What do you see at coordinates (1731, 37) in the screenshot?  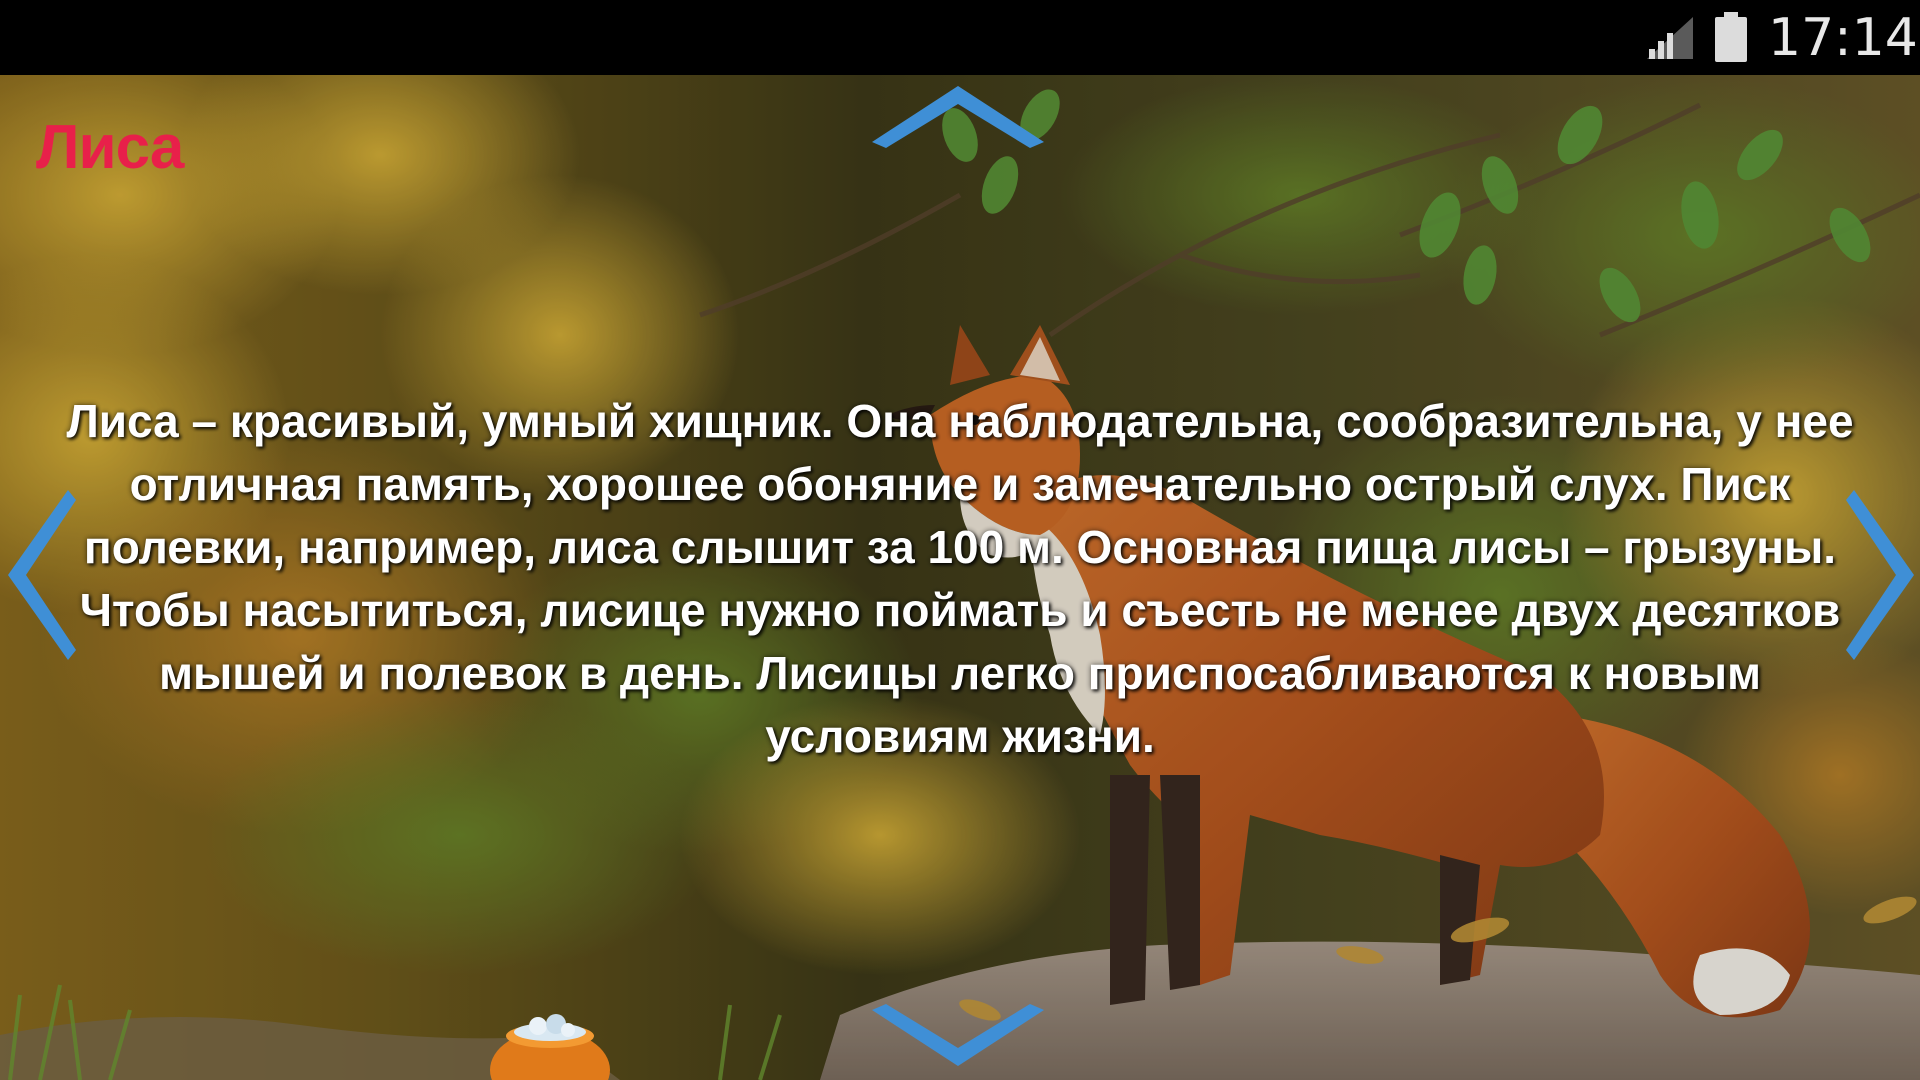 I see `battery-icon` at bounding box center [1731, 37].